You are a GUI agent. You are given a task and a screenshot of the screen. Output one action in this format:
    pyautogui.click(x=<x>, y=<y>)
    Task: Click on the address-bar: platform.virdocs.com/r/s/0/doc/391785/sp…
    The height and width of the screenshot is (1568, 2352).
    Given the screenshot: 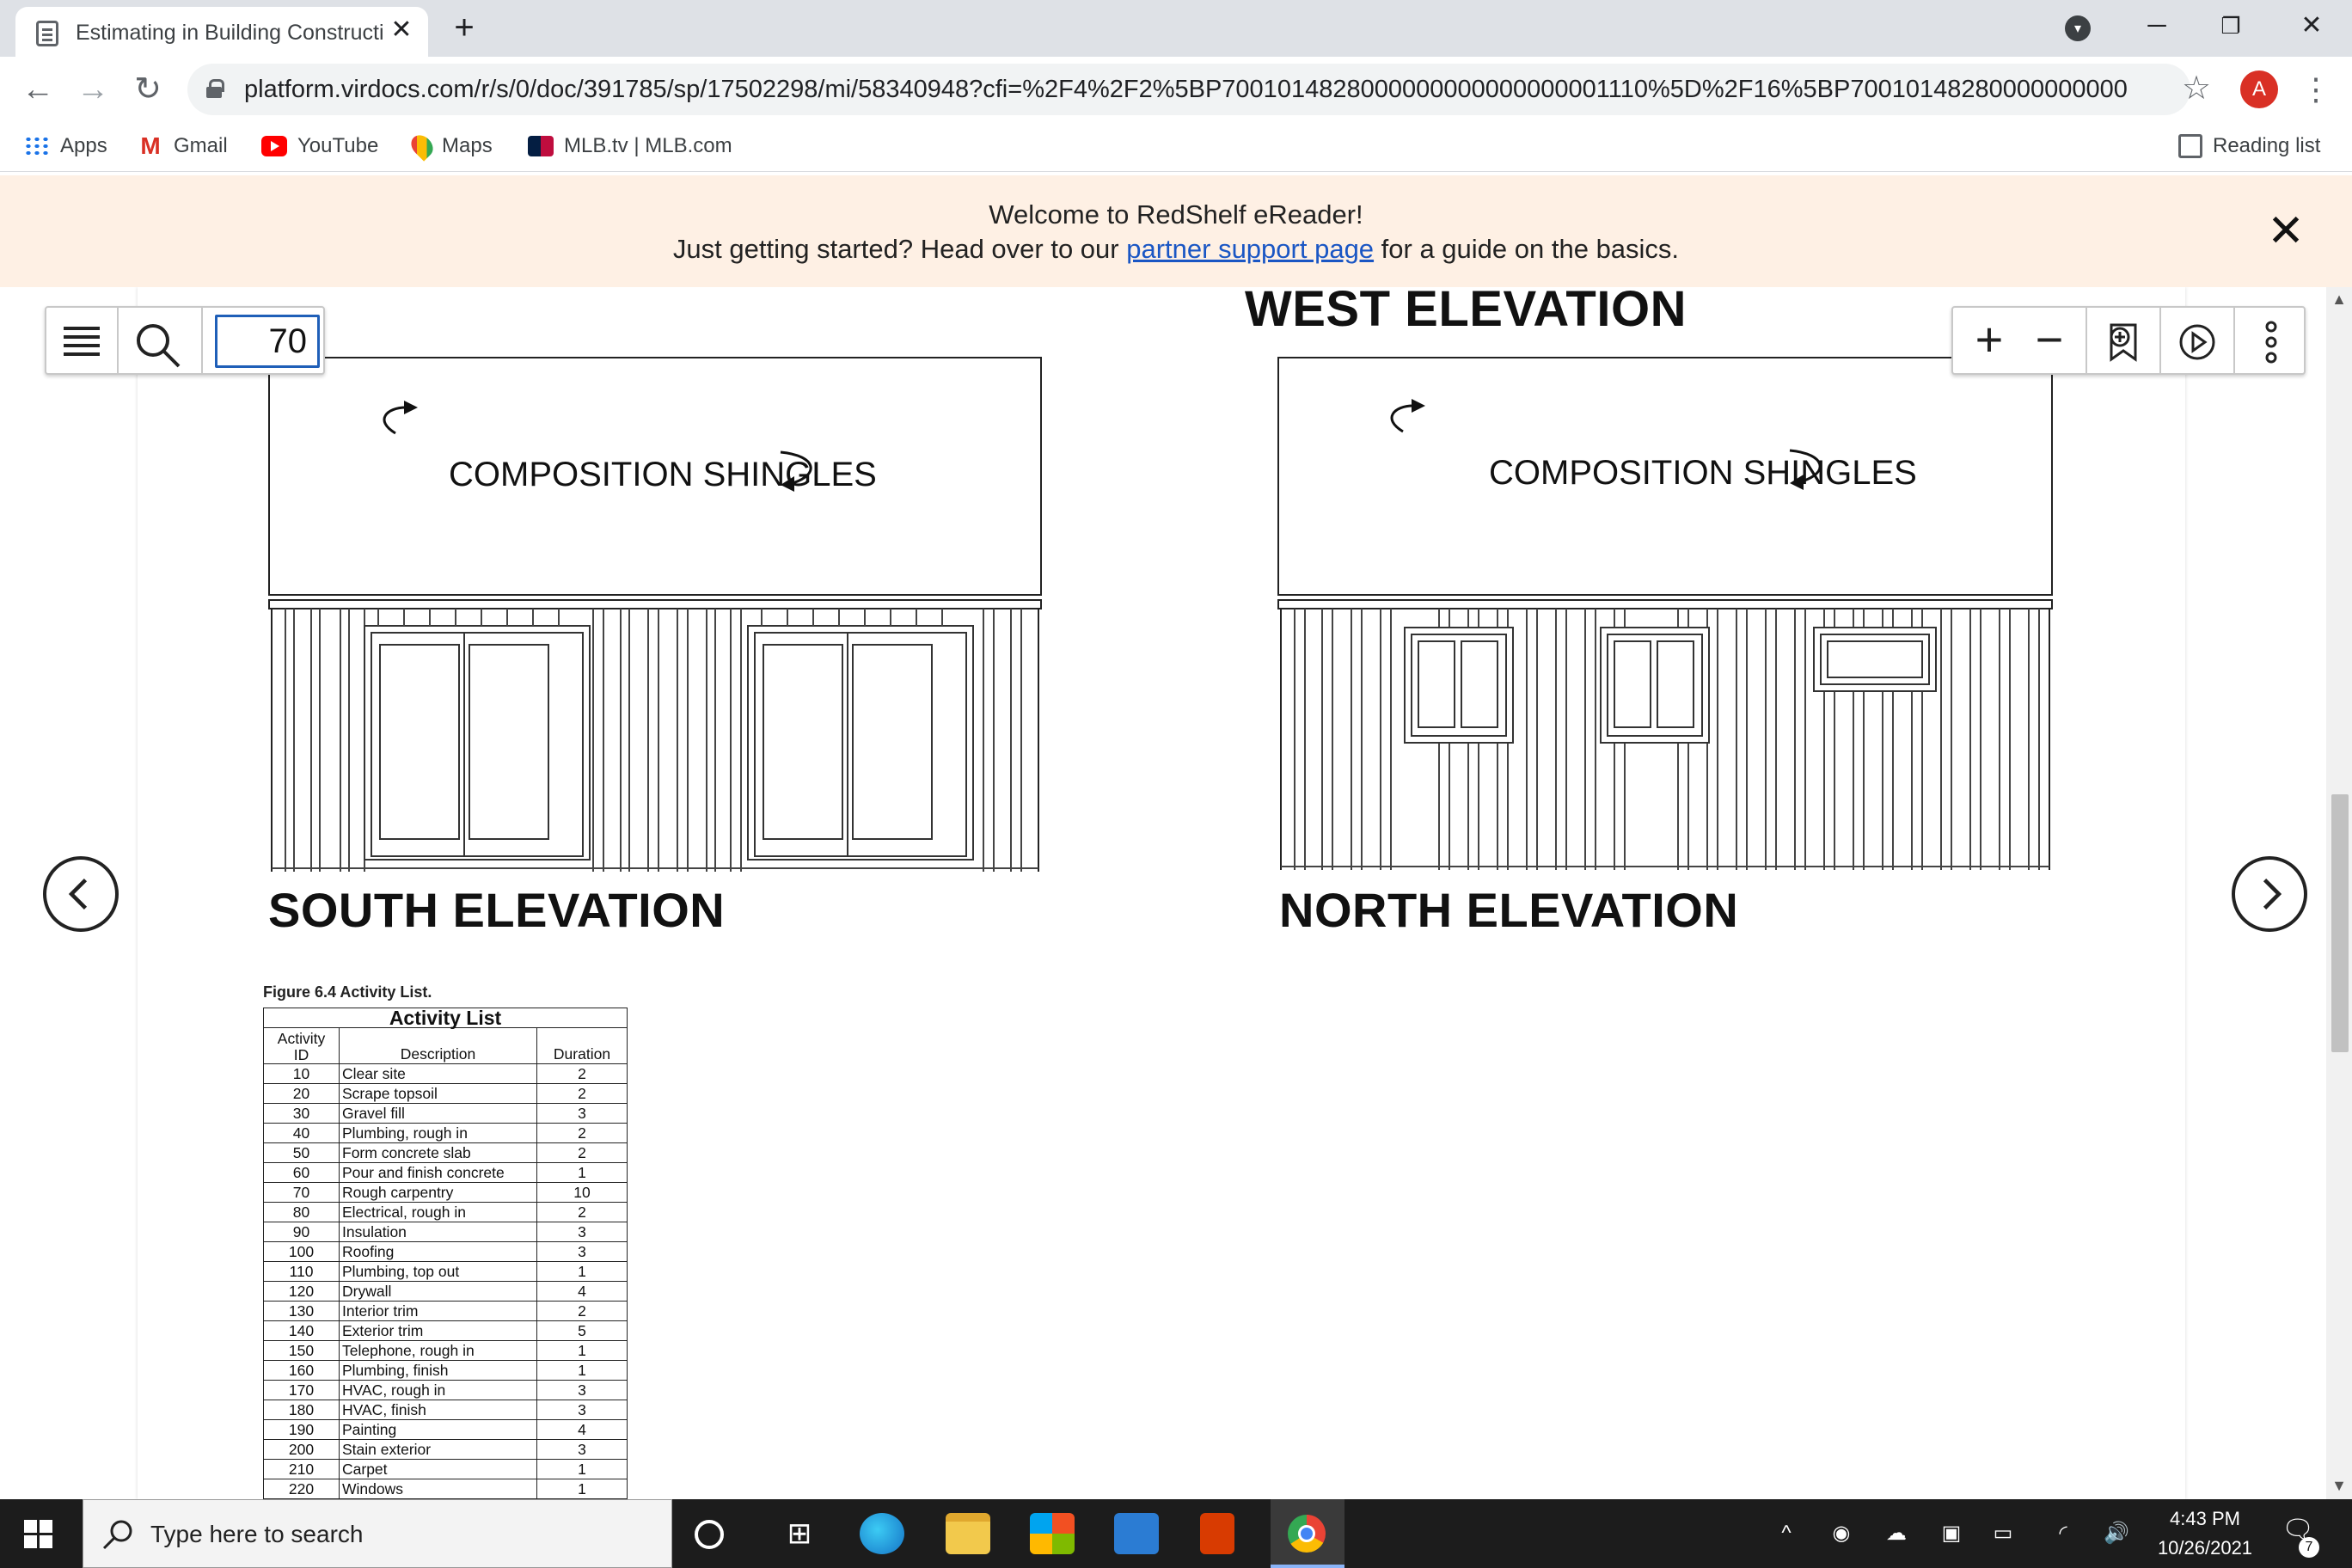 What is the action you would take?
    pyautogui.click(x=1199, y=89)
    